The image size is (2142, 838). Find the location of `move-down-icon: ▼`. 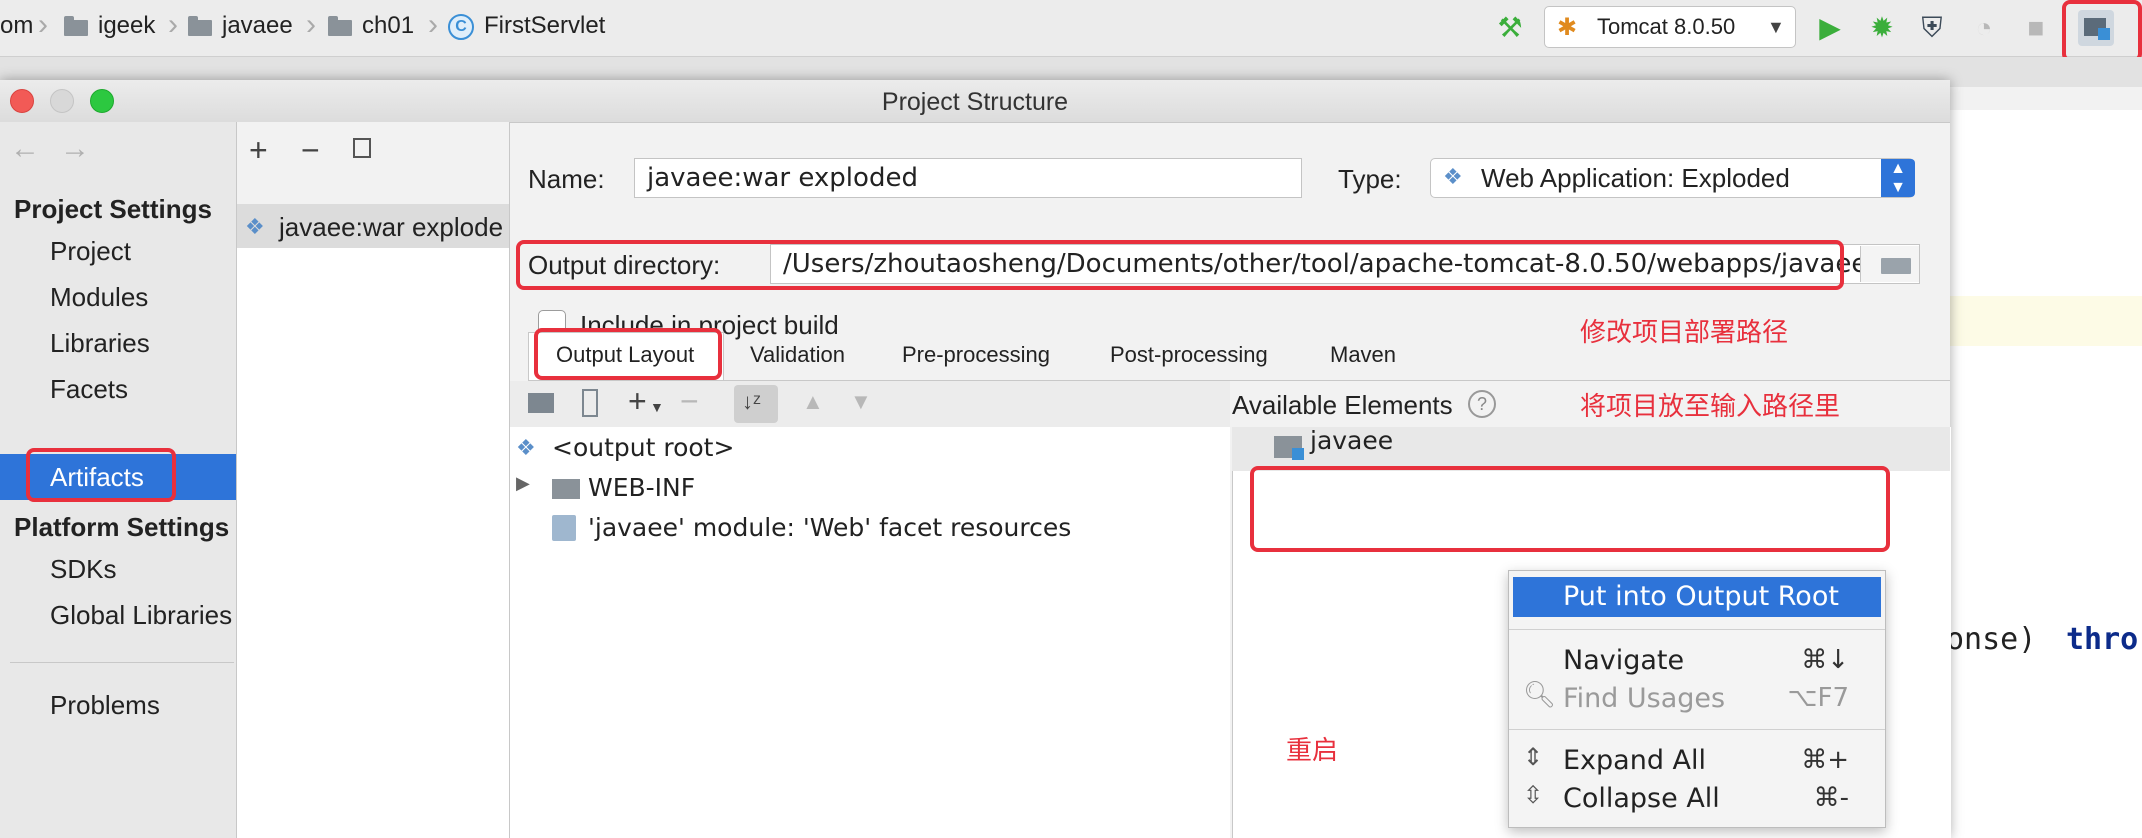

move-down-icon: ▼ is located at coordinates (861, 402).